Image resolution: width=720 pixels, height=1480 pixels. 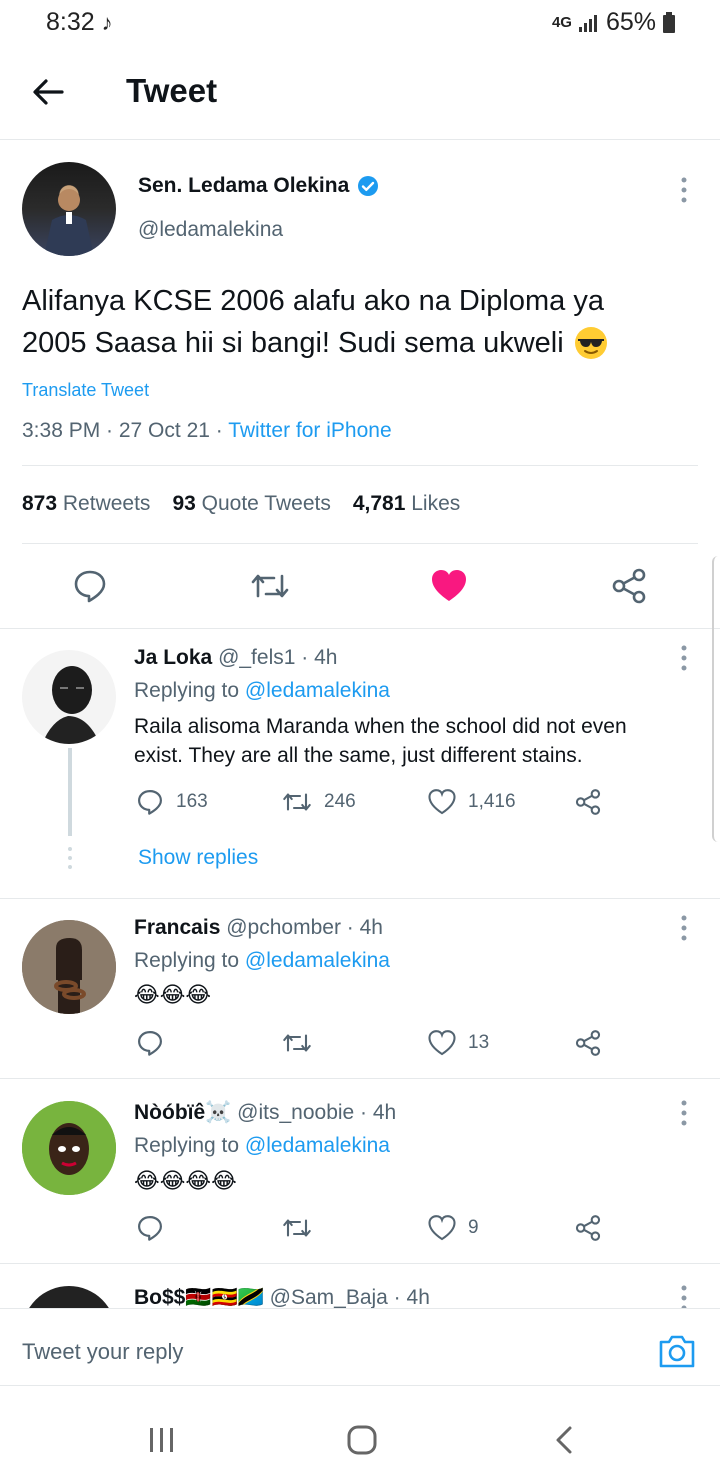 I want to click on show-replies-link: Show replies, so click(x=198, y=858).